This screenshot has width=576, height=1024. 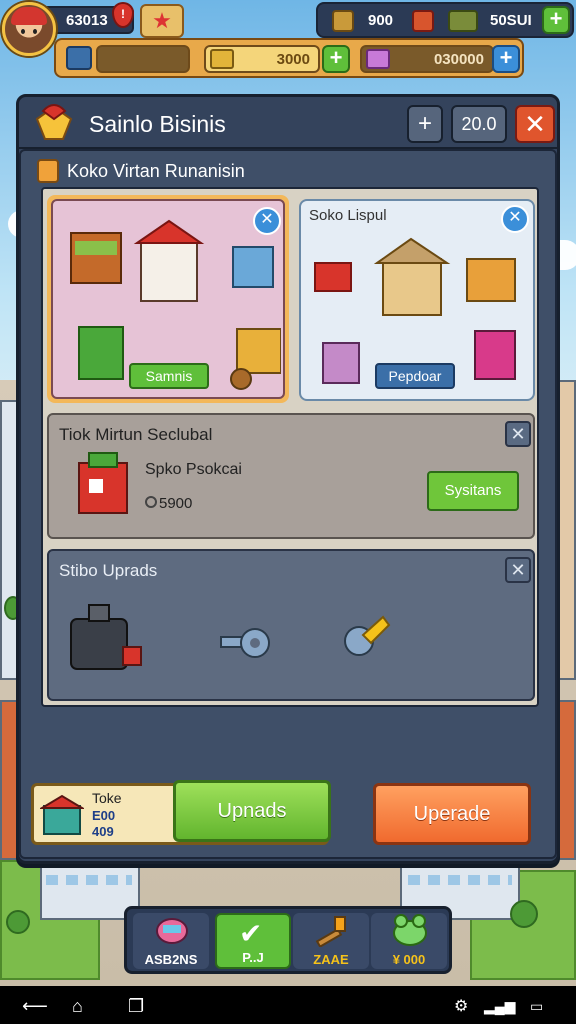 I want to click on bottom-nav: ASB2NS ✔ P..J ZAAE ¥ 000, so click(x=288, y=940).